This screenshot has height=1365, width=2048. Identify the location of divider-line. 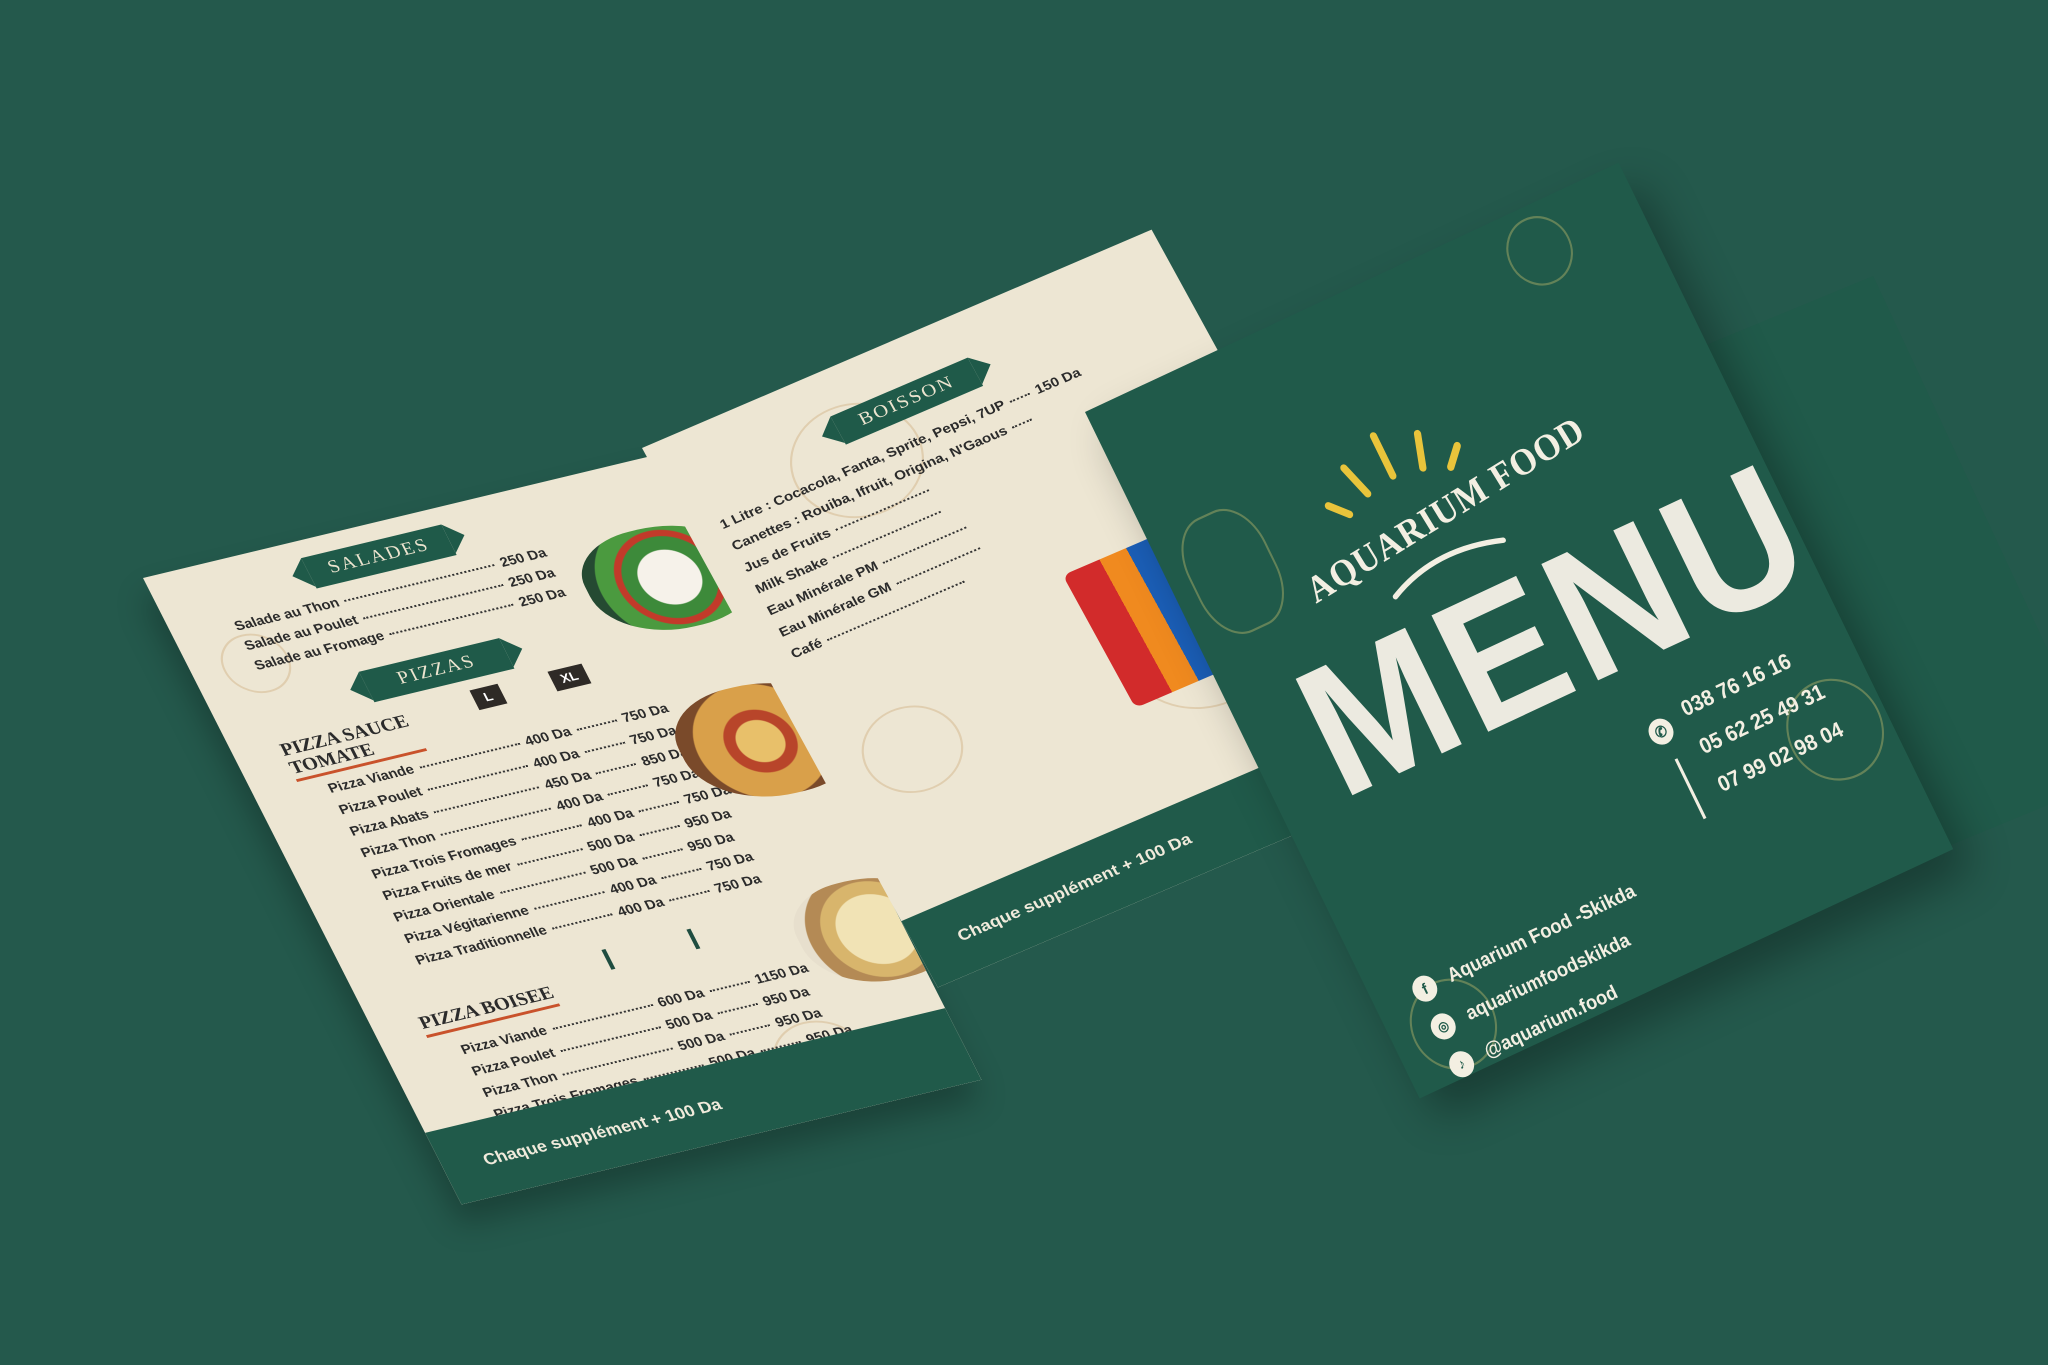
(1690, 789).